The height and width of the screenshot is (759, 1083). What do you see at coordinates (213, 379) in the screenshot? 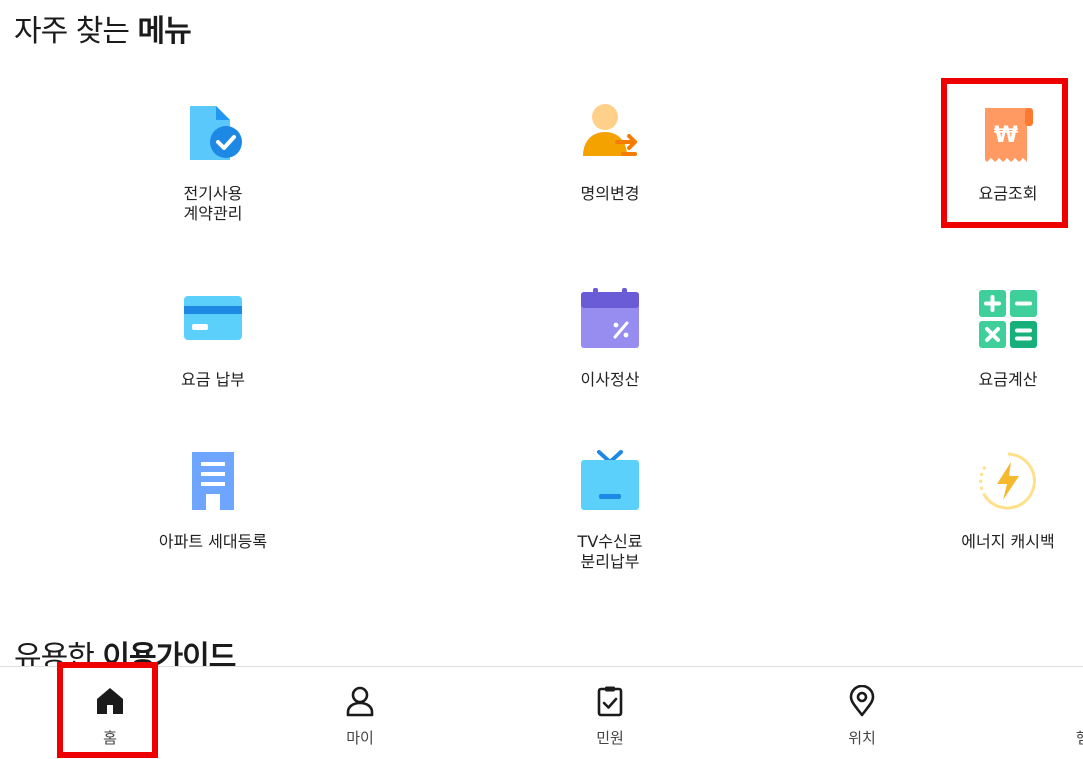
I see `menu-item-label: 요금 납부` at bounding box center [213, 379].